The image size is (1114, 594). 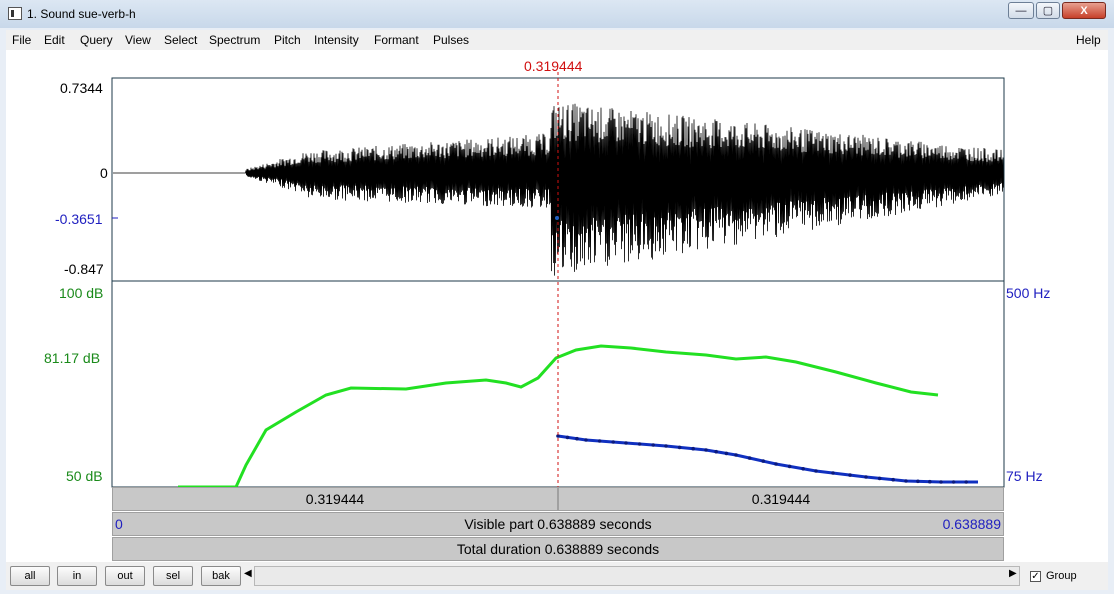 I want to click on menu-help: Help, so click(x=1088, y=40).